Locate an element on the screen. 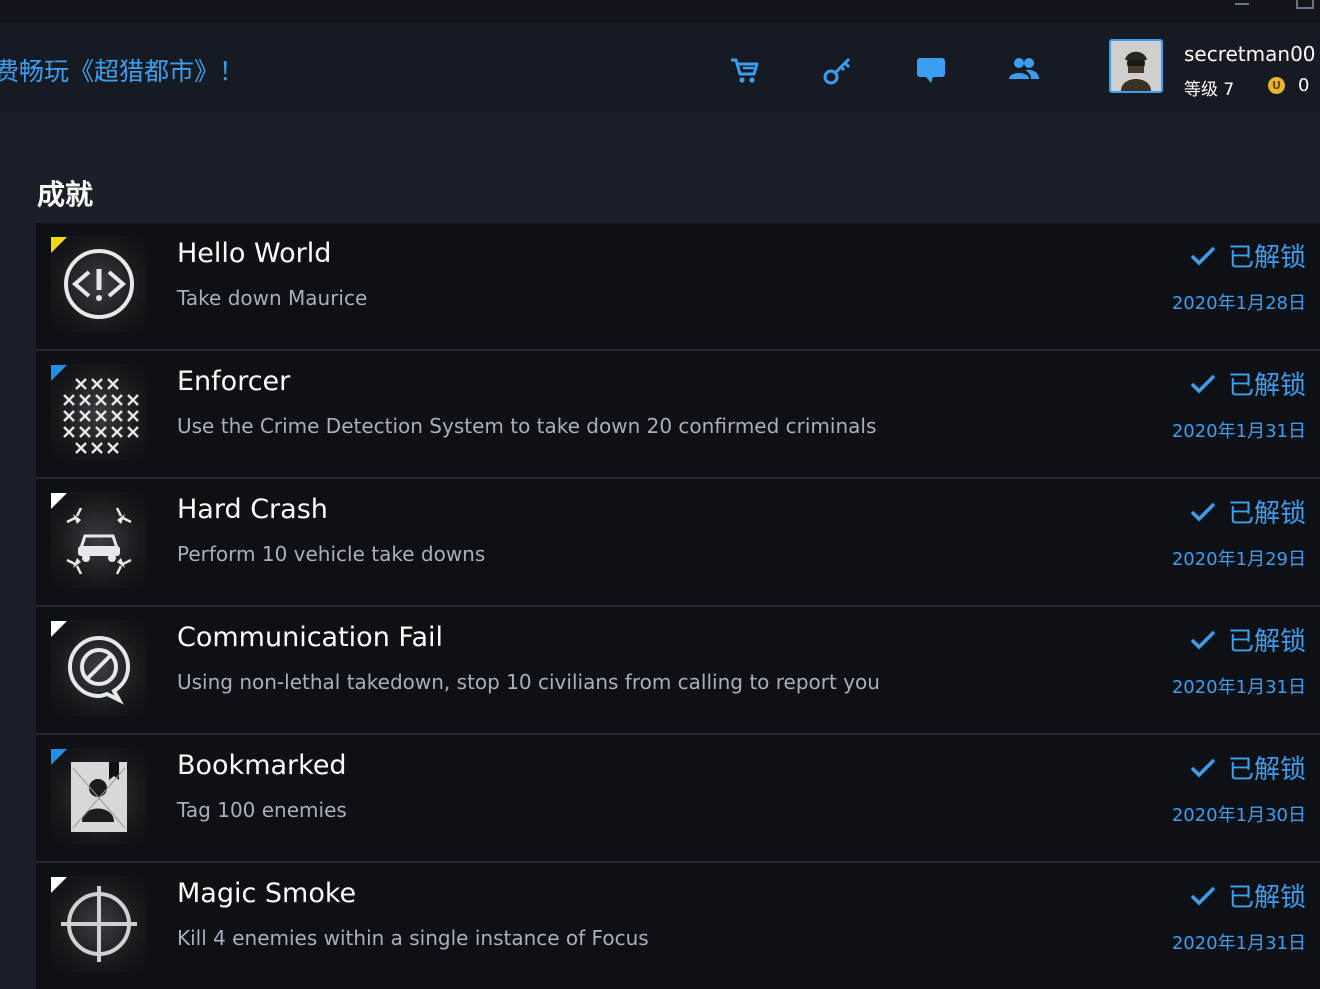  achievement-description: Take down Maurice is located at coordinates (272, 298).